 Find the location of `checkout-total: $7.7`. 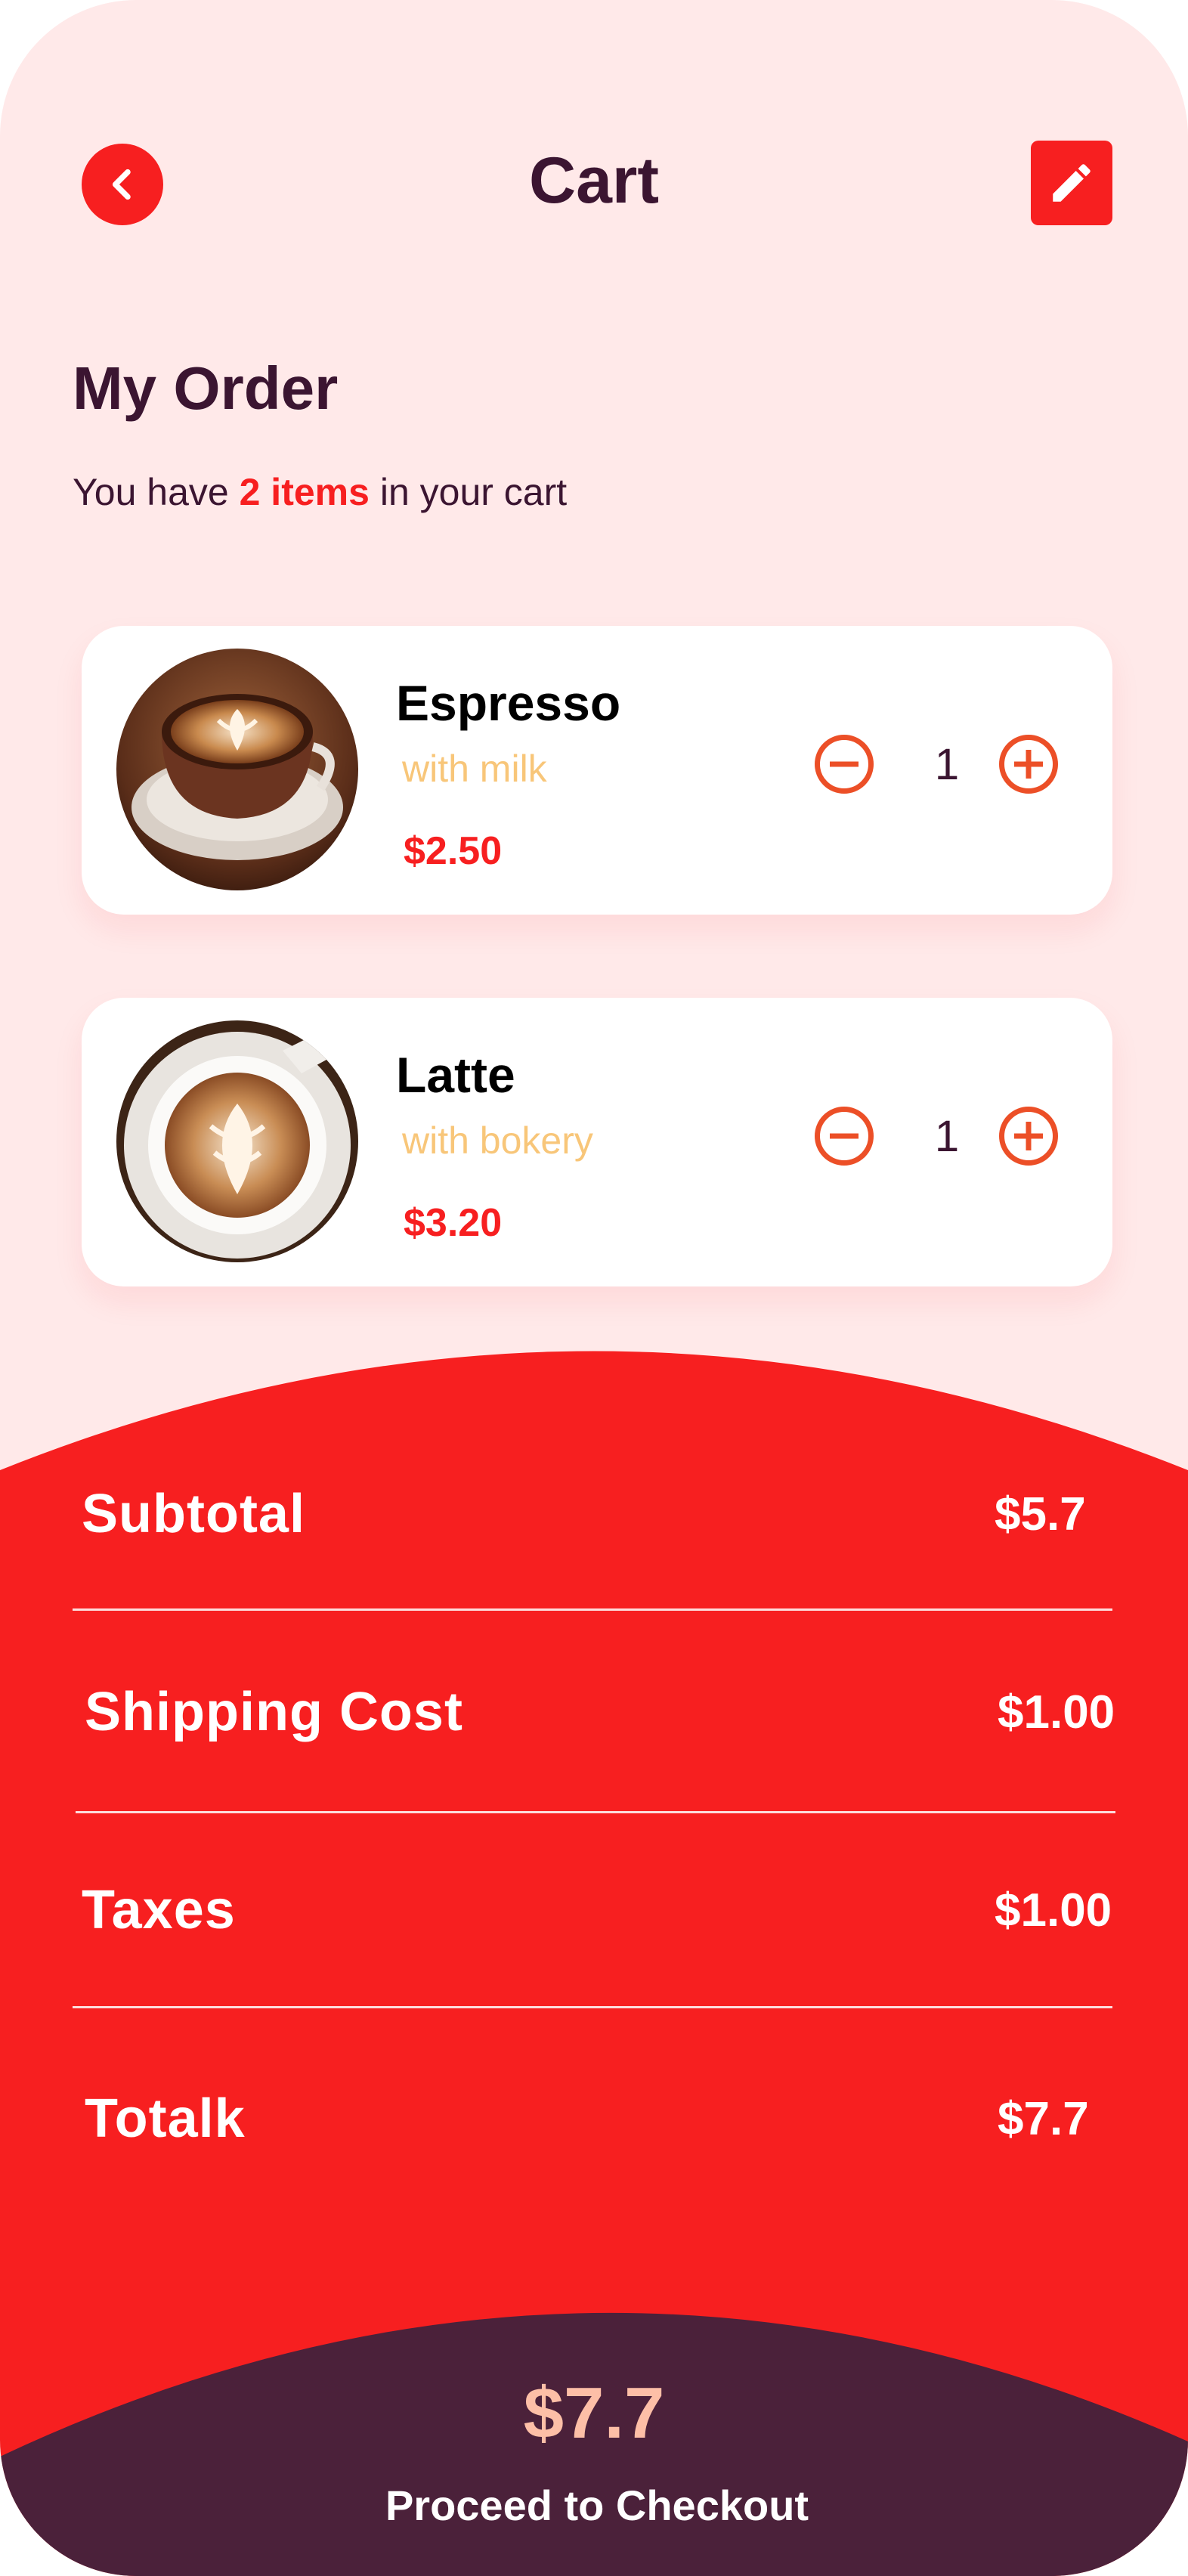

checkout-total: $7.7 is located at coordinates (594, 2413).